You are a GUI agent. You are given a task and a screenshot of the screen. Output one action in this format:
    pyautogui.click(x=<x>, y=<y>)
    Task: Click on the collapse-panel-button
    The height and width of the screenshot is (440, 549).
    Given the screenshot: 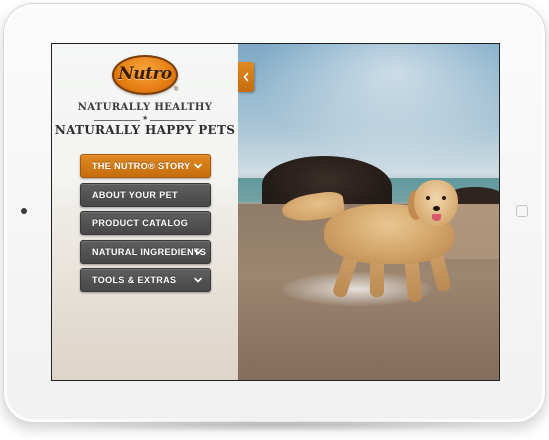 What is the action you would take?
    pyautogui.click(x=246, y=77)
    